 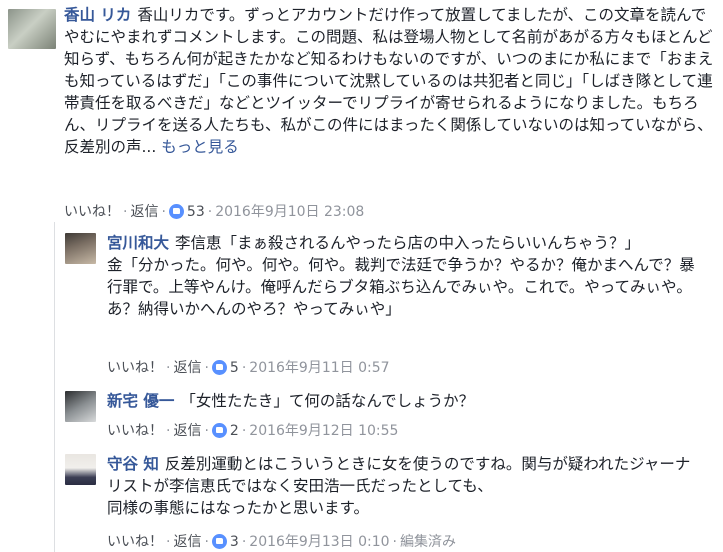 I want to click on comment-text: 「女性たたき」て何の話なんでしょうか？, so click(x=327, y=401).